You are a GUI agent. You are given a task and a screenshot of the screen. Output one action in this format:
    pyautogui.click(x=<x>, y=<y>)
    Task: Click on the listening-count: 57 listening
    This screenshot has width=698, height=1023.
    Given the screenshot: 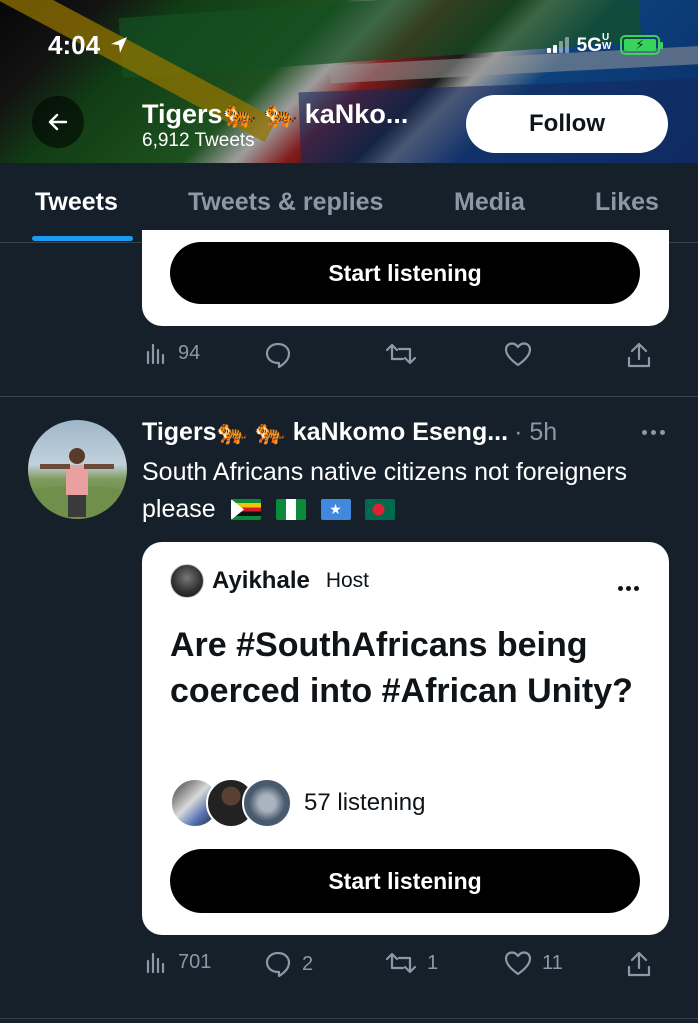 What is the action you would take?
    pyautogui.click(x=365, y=802)
    